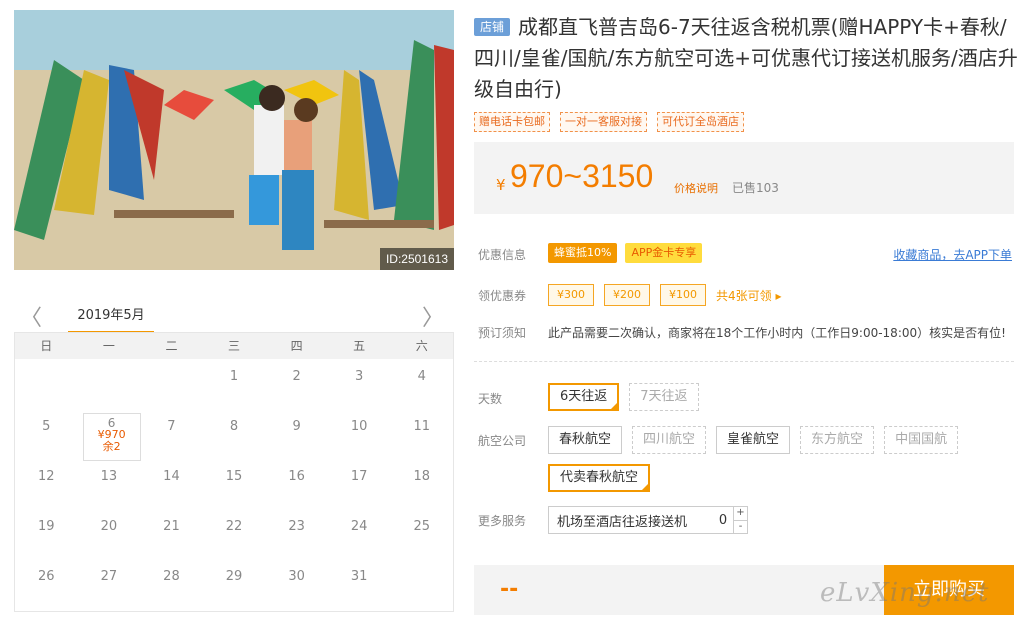 Image resolution: width=1024 pixels, height=626 pixels. What do you see at coordinates (46, 346) in the screenshot?
I see `weekday-label: 日` at bounding box center [46, 346].